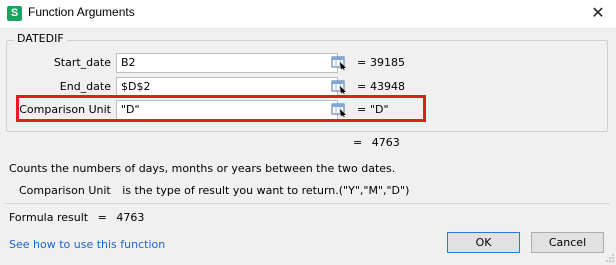 The width and height of the screenshot is (616, 265). I want to click on formula-result-value: 4763, so click(130, 217).